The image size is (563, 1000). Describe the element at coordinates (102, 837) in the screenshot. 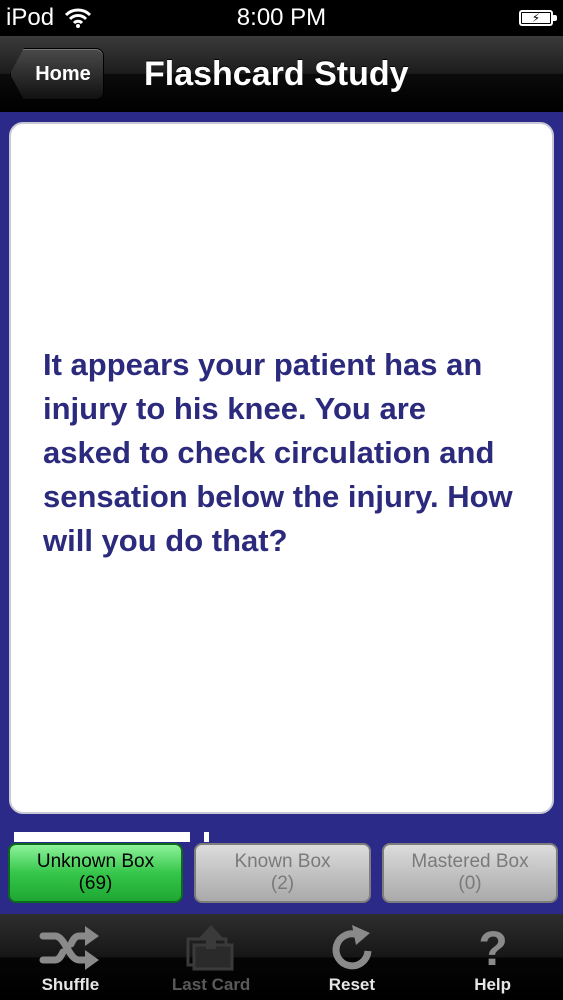

I see `progress-fill` at that location.